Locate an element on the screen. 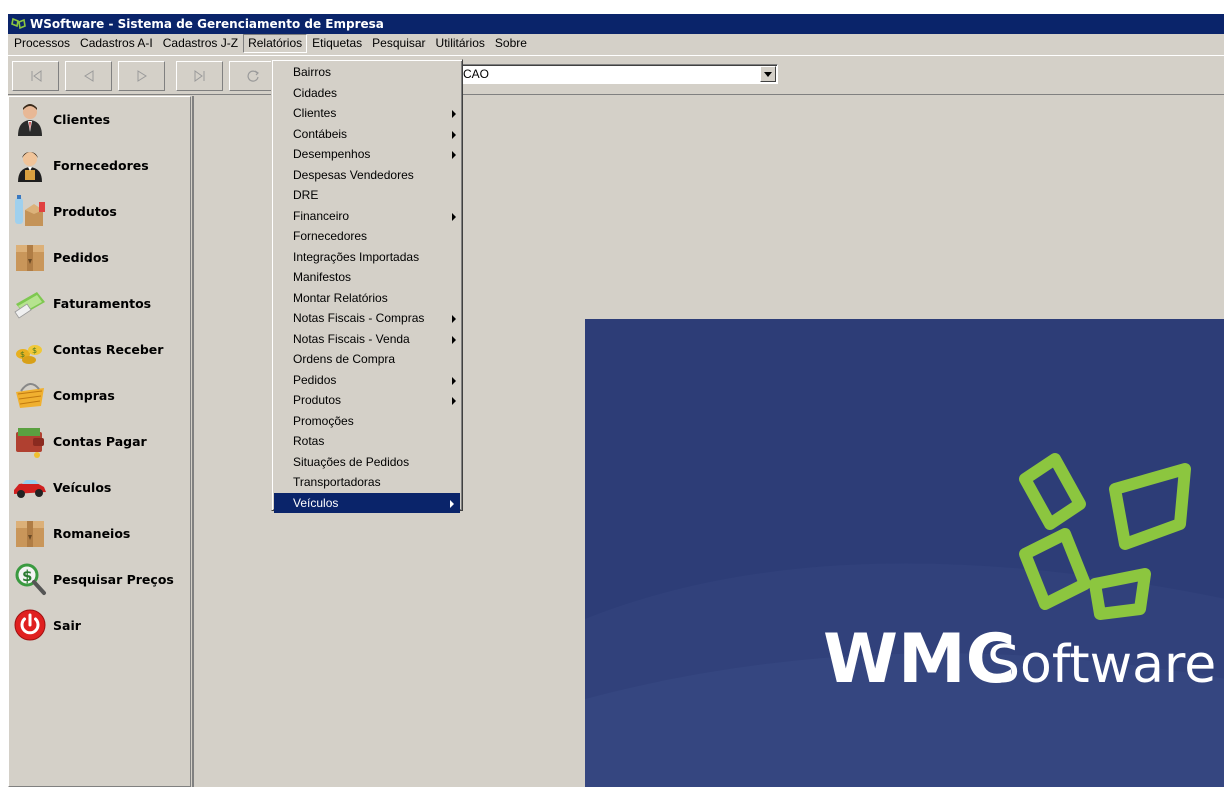 The height and width of the screenshot is (787, 1224). menu-item-label: Manifestos is located at coordinates (322, 277).